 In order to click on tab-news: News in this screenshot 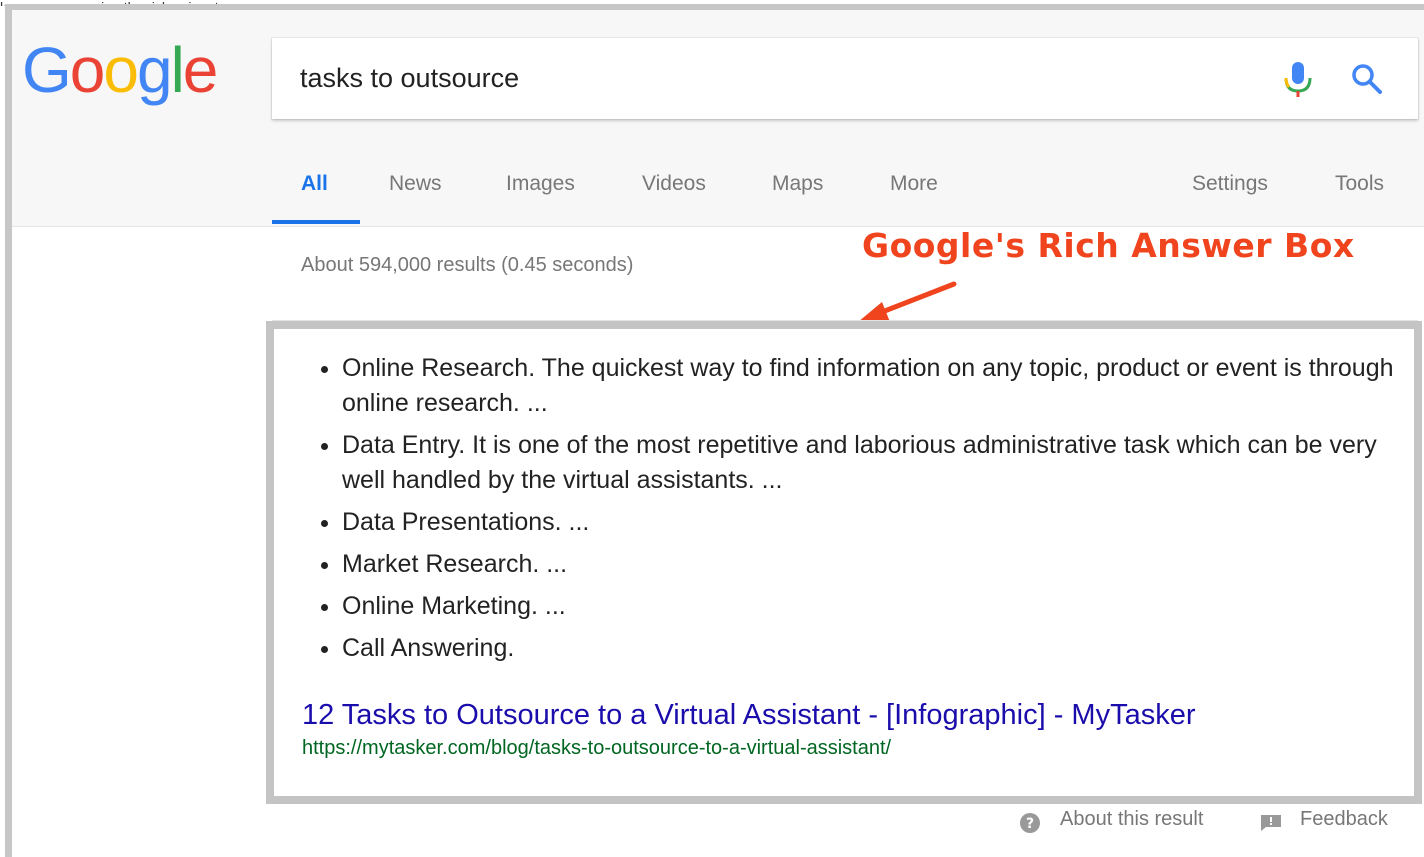, I will do `click(415, 184)`.